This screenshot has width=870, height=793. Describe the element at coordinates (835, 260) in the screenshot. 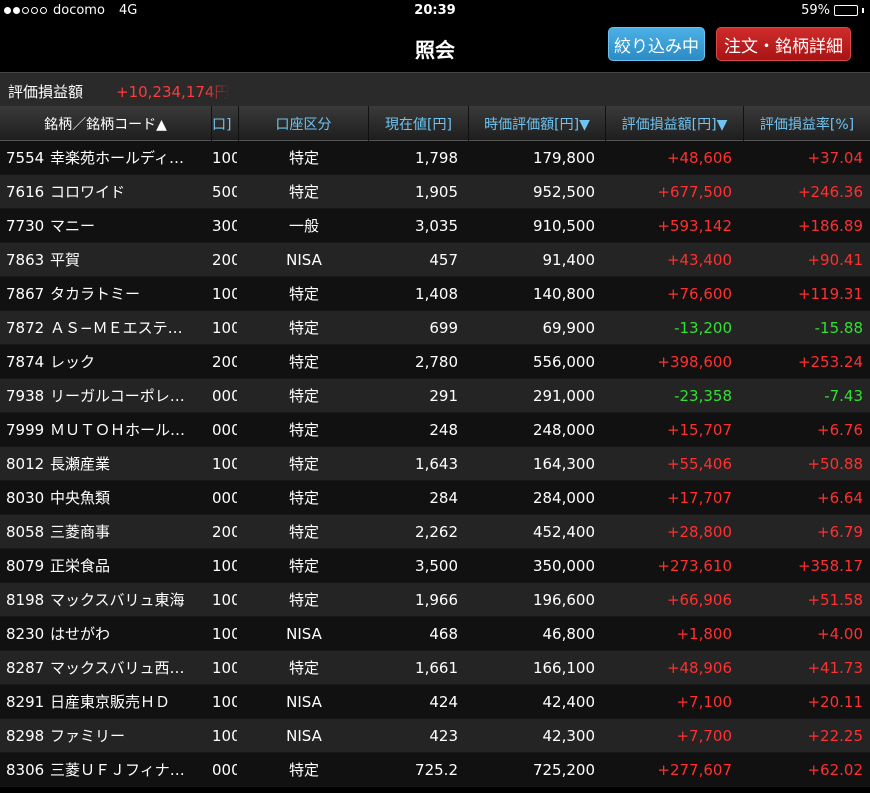

I see `profit-loss-rate: +90.41` at that location.